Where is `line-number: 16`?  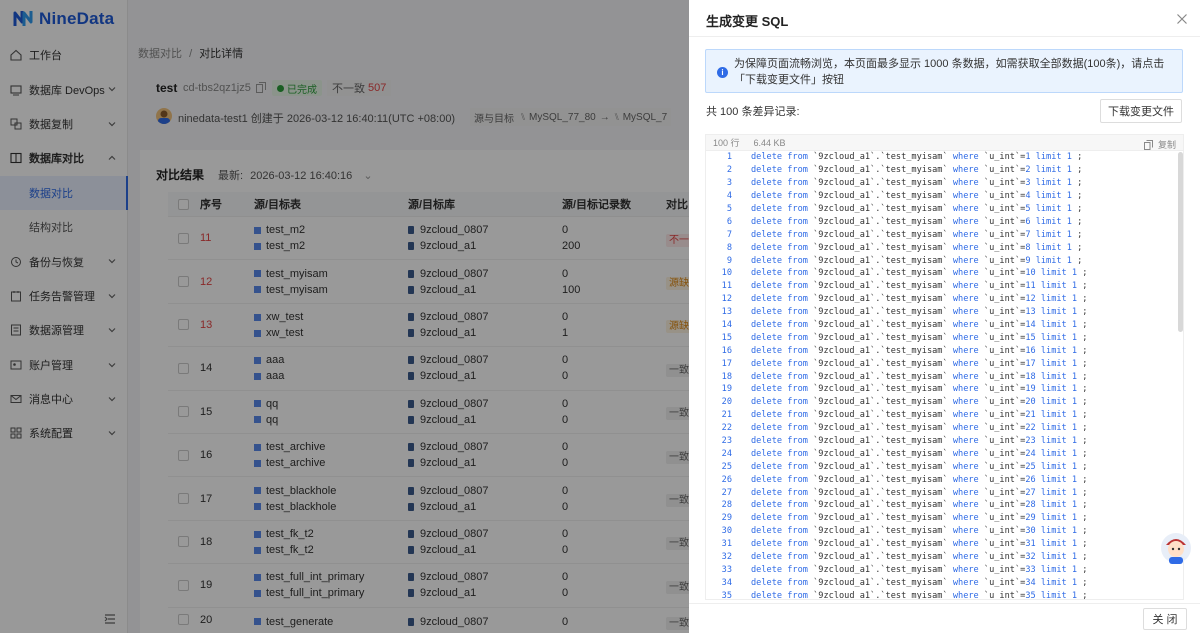 line-number: 16 is located at coordinates (726, 350).